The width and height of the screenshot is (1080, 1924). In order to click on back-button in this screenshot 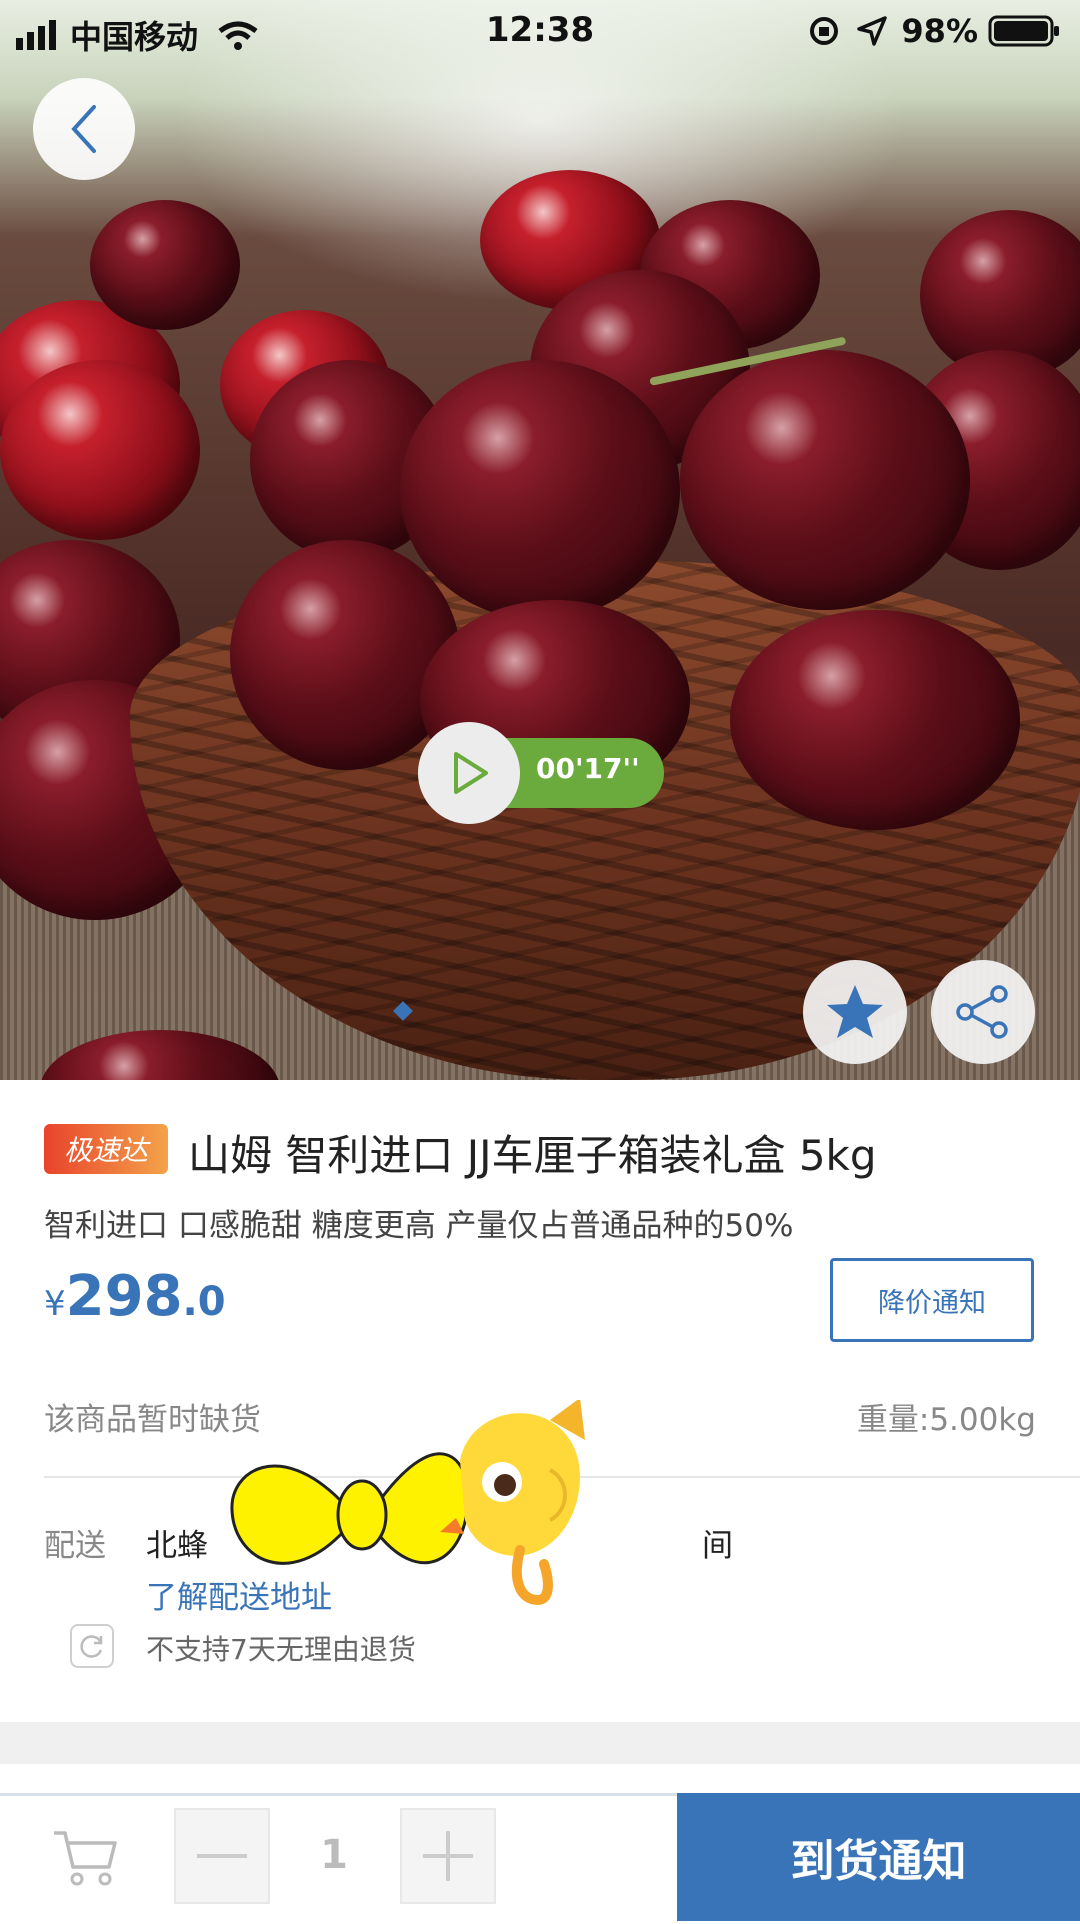, I will do `click(84, 129)`.